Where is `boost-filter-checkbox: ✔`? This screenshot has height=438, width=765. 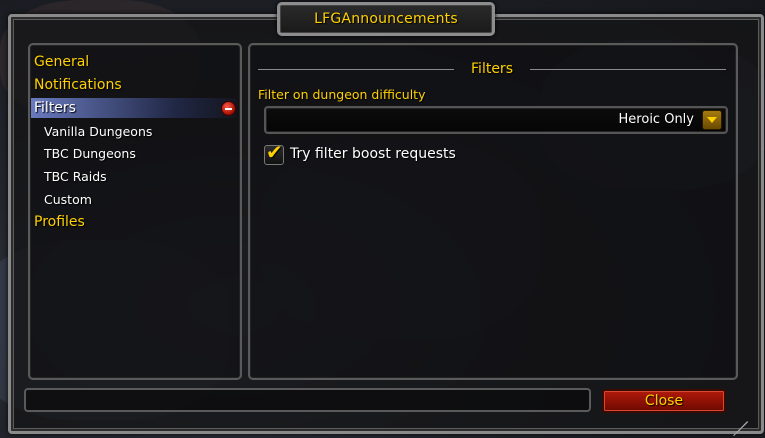
boost-filter-checkbox: ✔ is located at coordinates (274, 152).